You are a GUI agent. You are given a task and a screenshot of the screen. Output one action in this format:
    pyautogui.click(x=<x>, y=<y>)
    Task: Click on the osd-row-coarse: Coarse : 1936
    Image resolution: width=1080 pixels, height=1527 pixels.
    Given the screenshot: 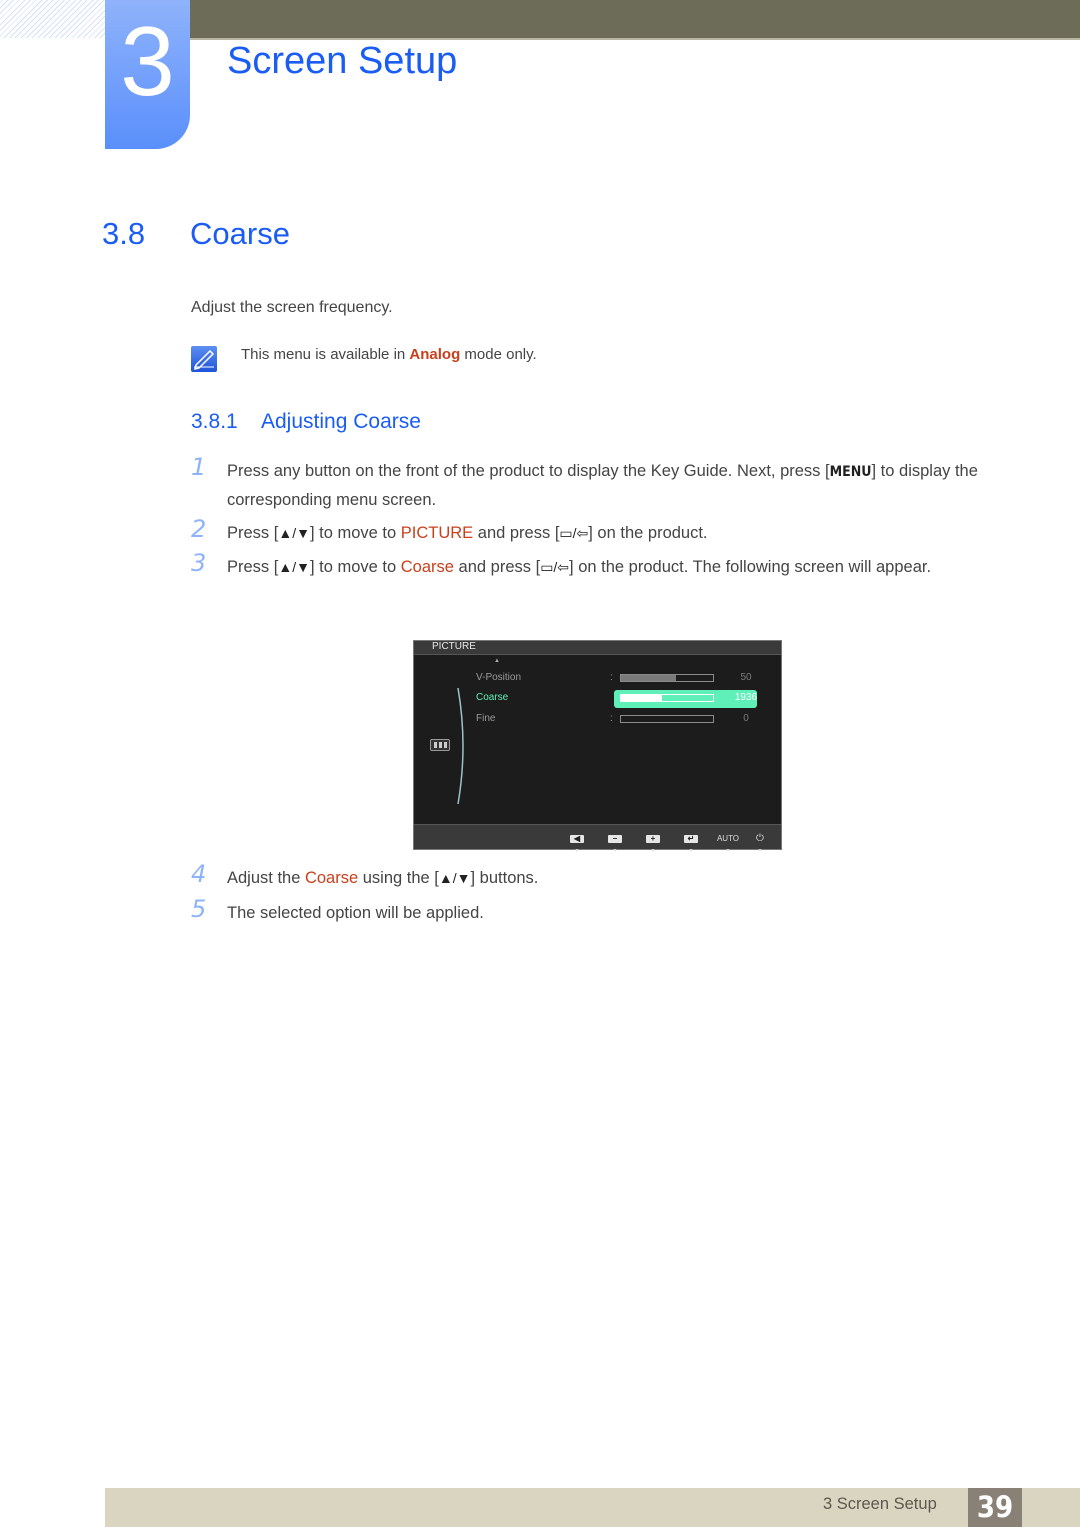 What is the action you would take?
    pyautogui.click(x=621, y=699)
    